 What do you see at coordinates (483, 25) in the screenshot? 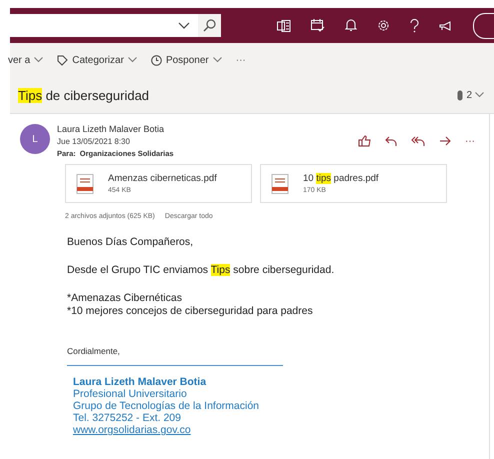
I see `account-avatar` at bounding box center [483, 25].